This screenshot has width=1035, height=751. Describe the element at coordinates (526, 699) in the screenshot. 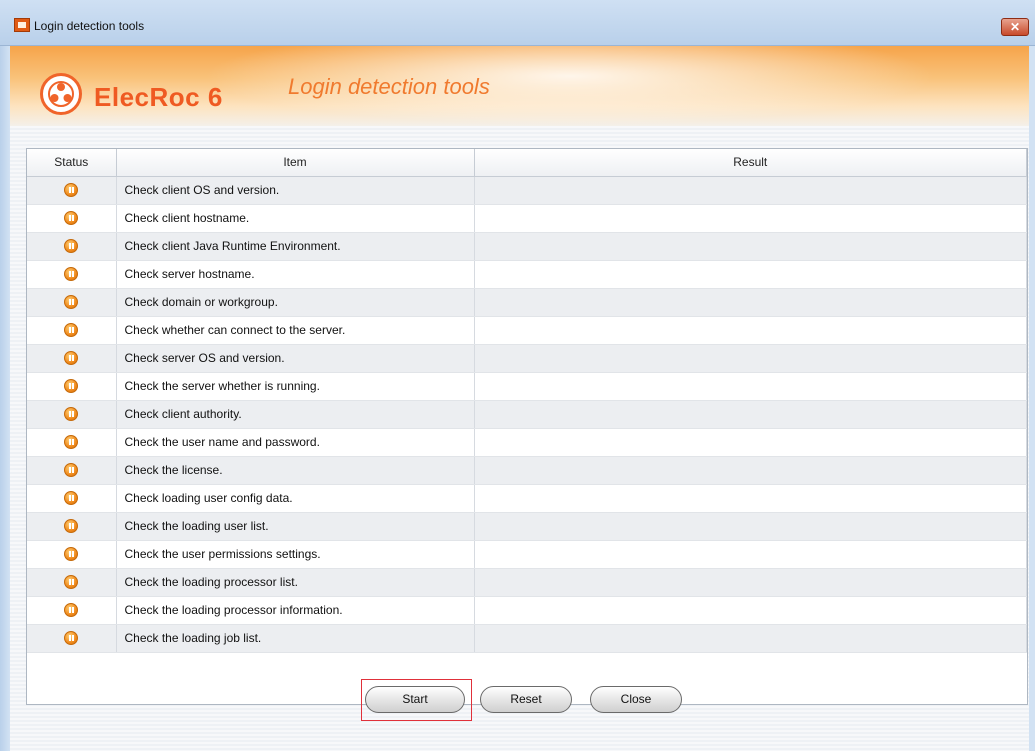

I see `reset-button: Reset` at that location.